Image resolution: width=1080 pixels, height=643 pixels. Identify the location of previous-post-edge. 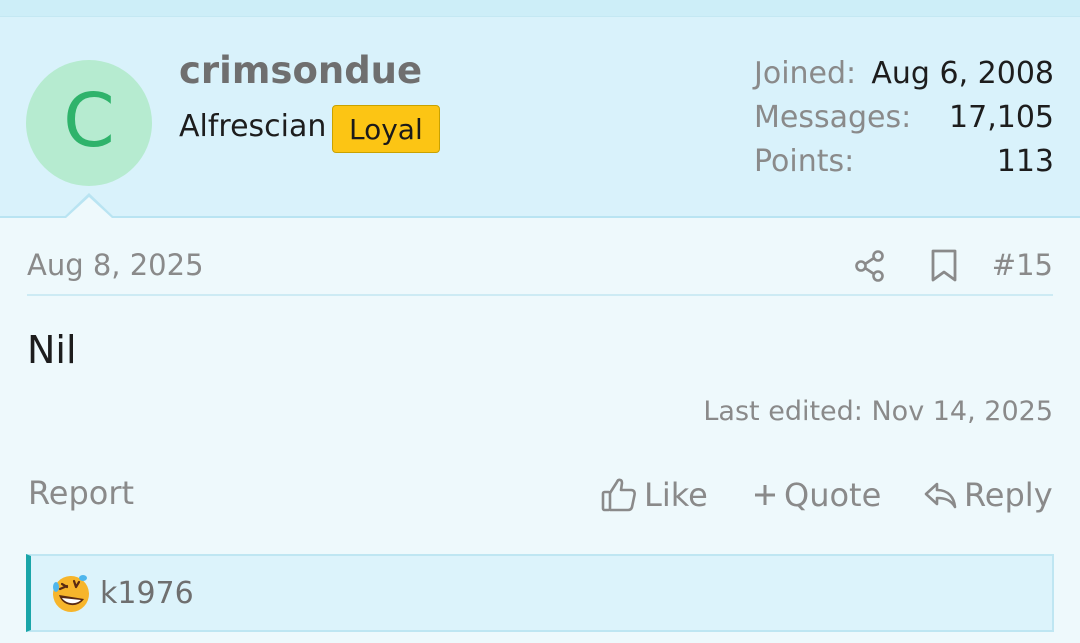
(540, 8).